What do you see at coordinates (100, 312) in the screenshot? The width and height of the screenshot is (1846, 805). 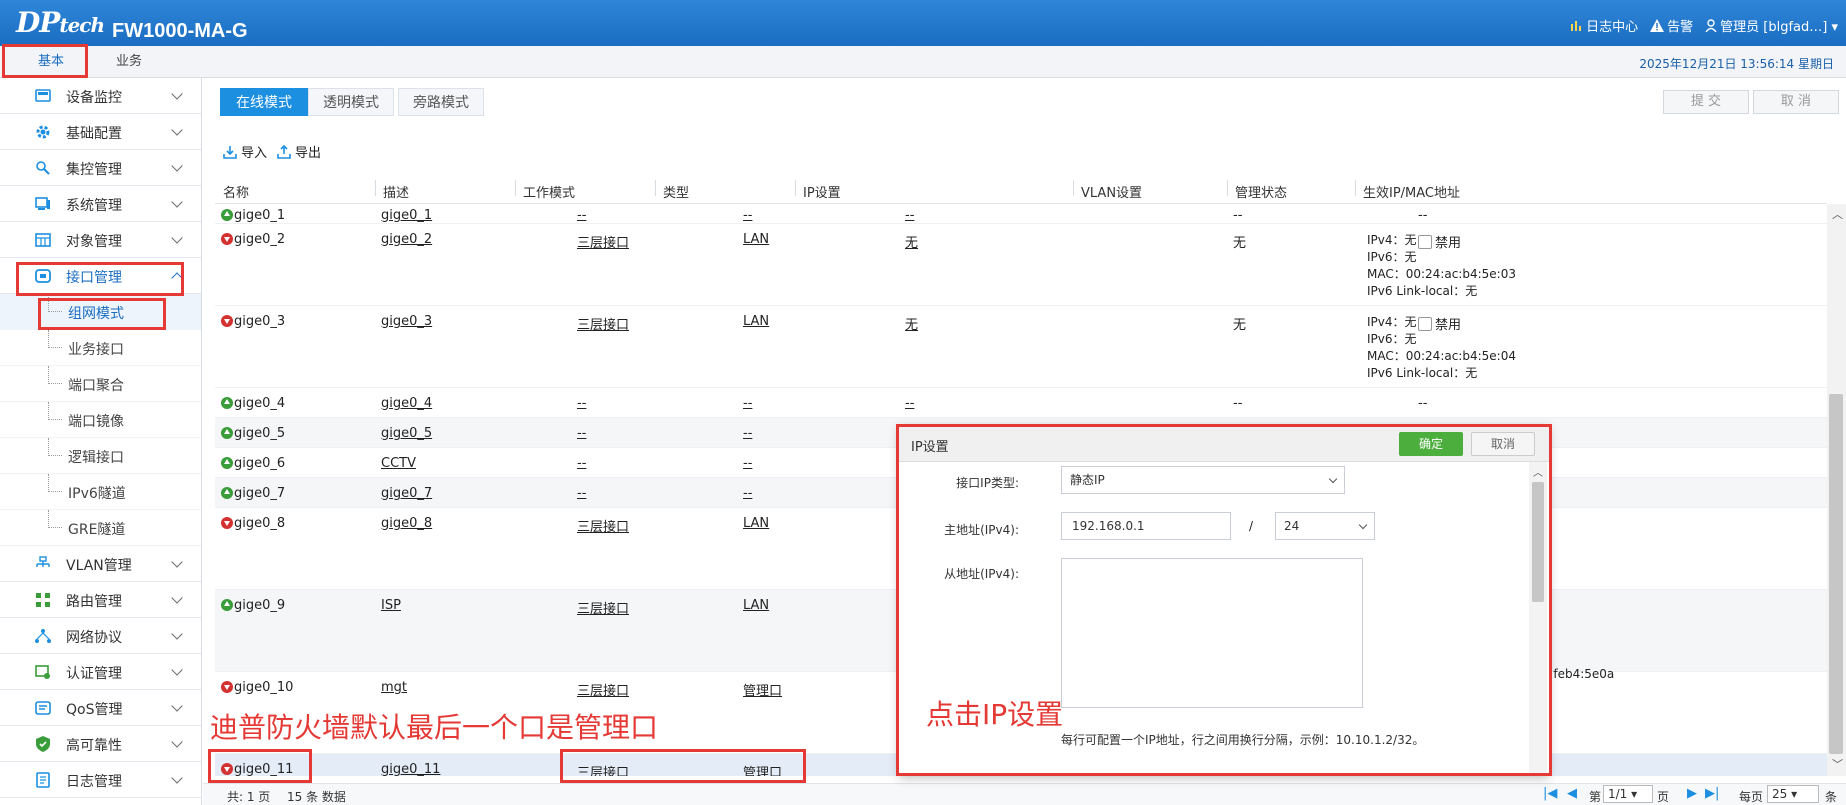 I see `sidebar-subitem-network-mode: 组网模式` at bounding box center [100, 312].